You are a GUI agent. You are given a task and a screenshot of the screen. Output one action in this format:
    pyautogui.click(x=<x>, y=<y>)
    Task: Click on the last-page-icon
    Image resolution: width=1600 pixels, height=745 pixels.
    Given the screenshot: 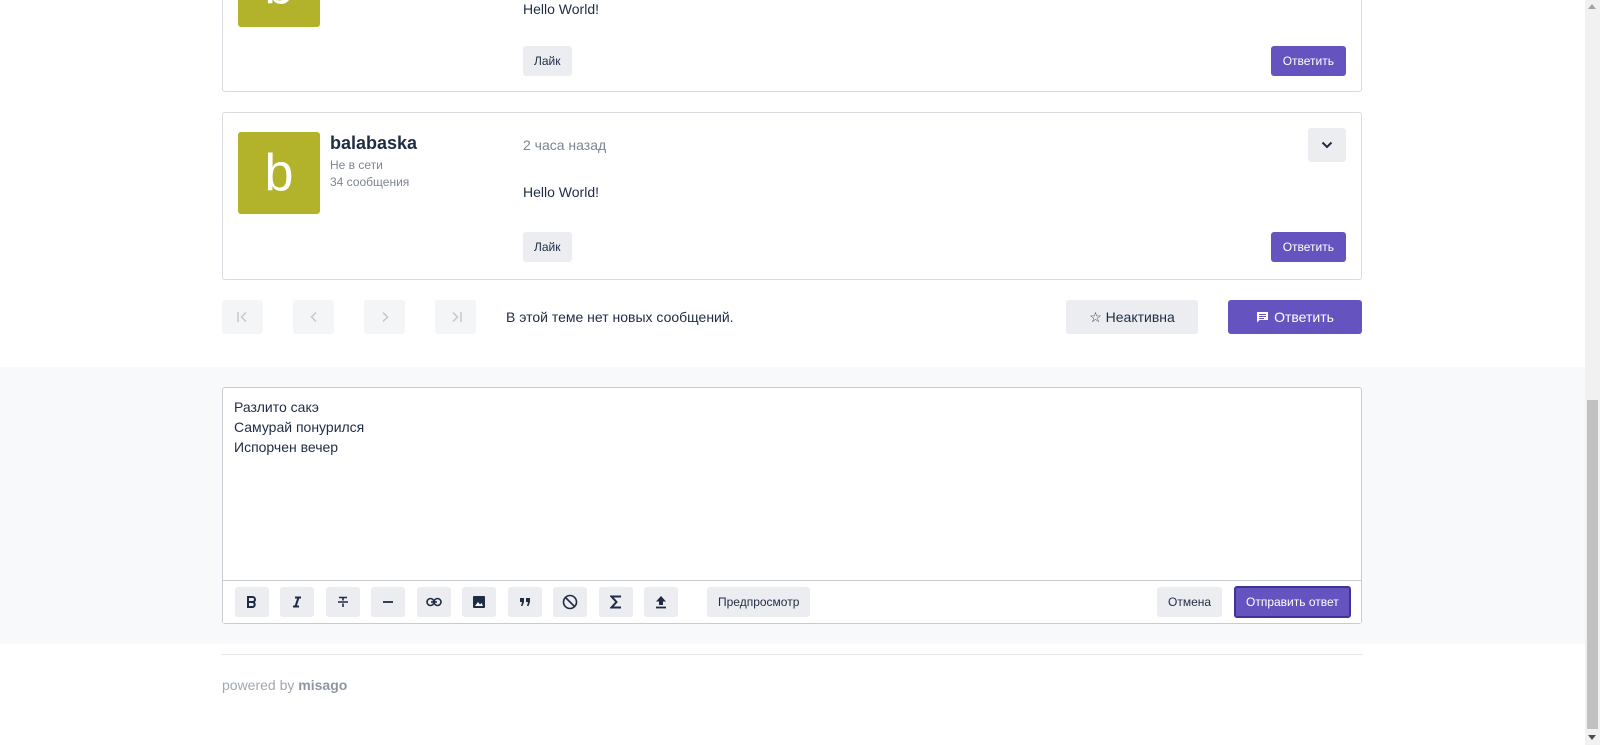 What is the action you would take?
    pyautogui.click(x=456, y=317)
    